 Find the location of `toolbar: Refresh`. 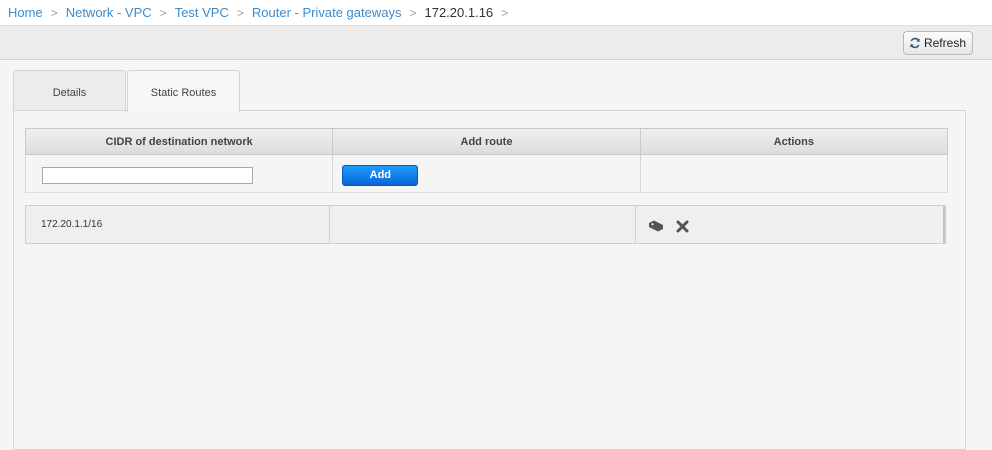

toolbar: Refresh is located at coordinates (496, 43).